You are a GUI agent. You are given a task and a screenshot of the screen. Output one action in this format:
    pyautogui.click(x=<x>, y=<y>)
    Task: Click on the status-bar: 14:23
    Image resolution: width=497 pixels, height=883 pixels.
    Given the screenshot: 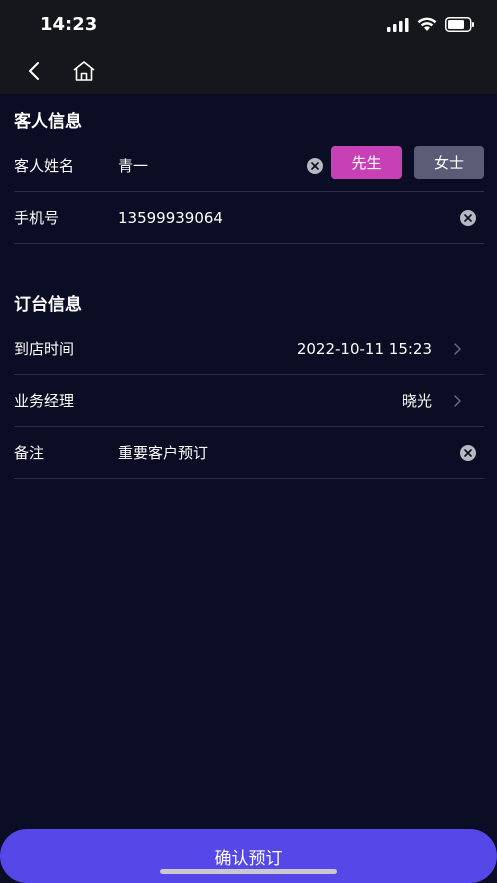 What is the action you would take?
    pyautogui.click(x=248, y=26)
    